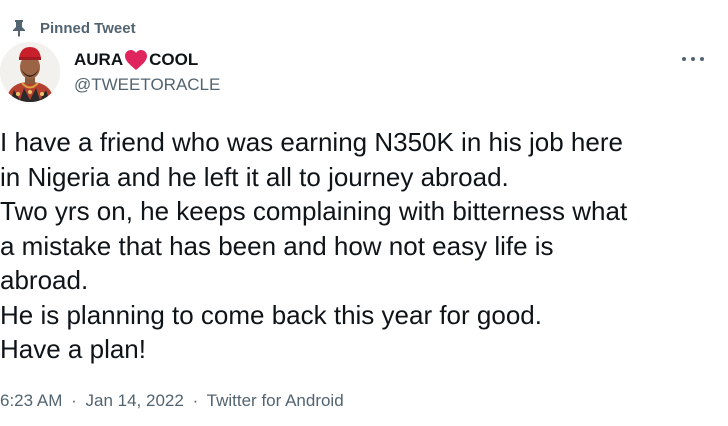 This screenshot has height=426, width=728. I want to click on author-info: AURA COOL @TWEETORACLE, so click(147, 71).